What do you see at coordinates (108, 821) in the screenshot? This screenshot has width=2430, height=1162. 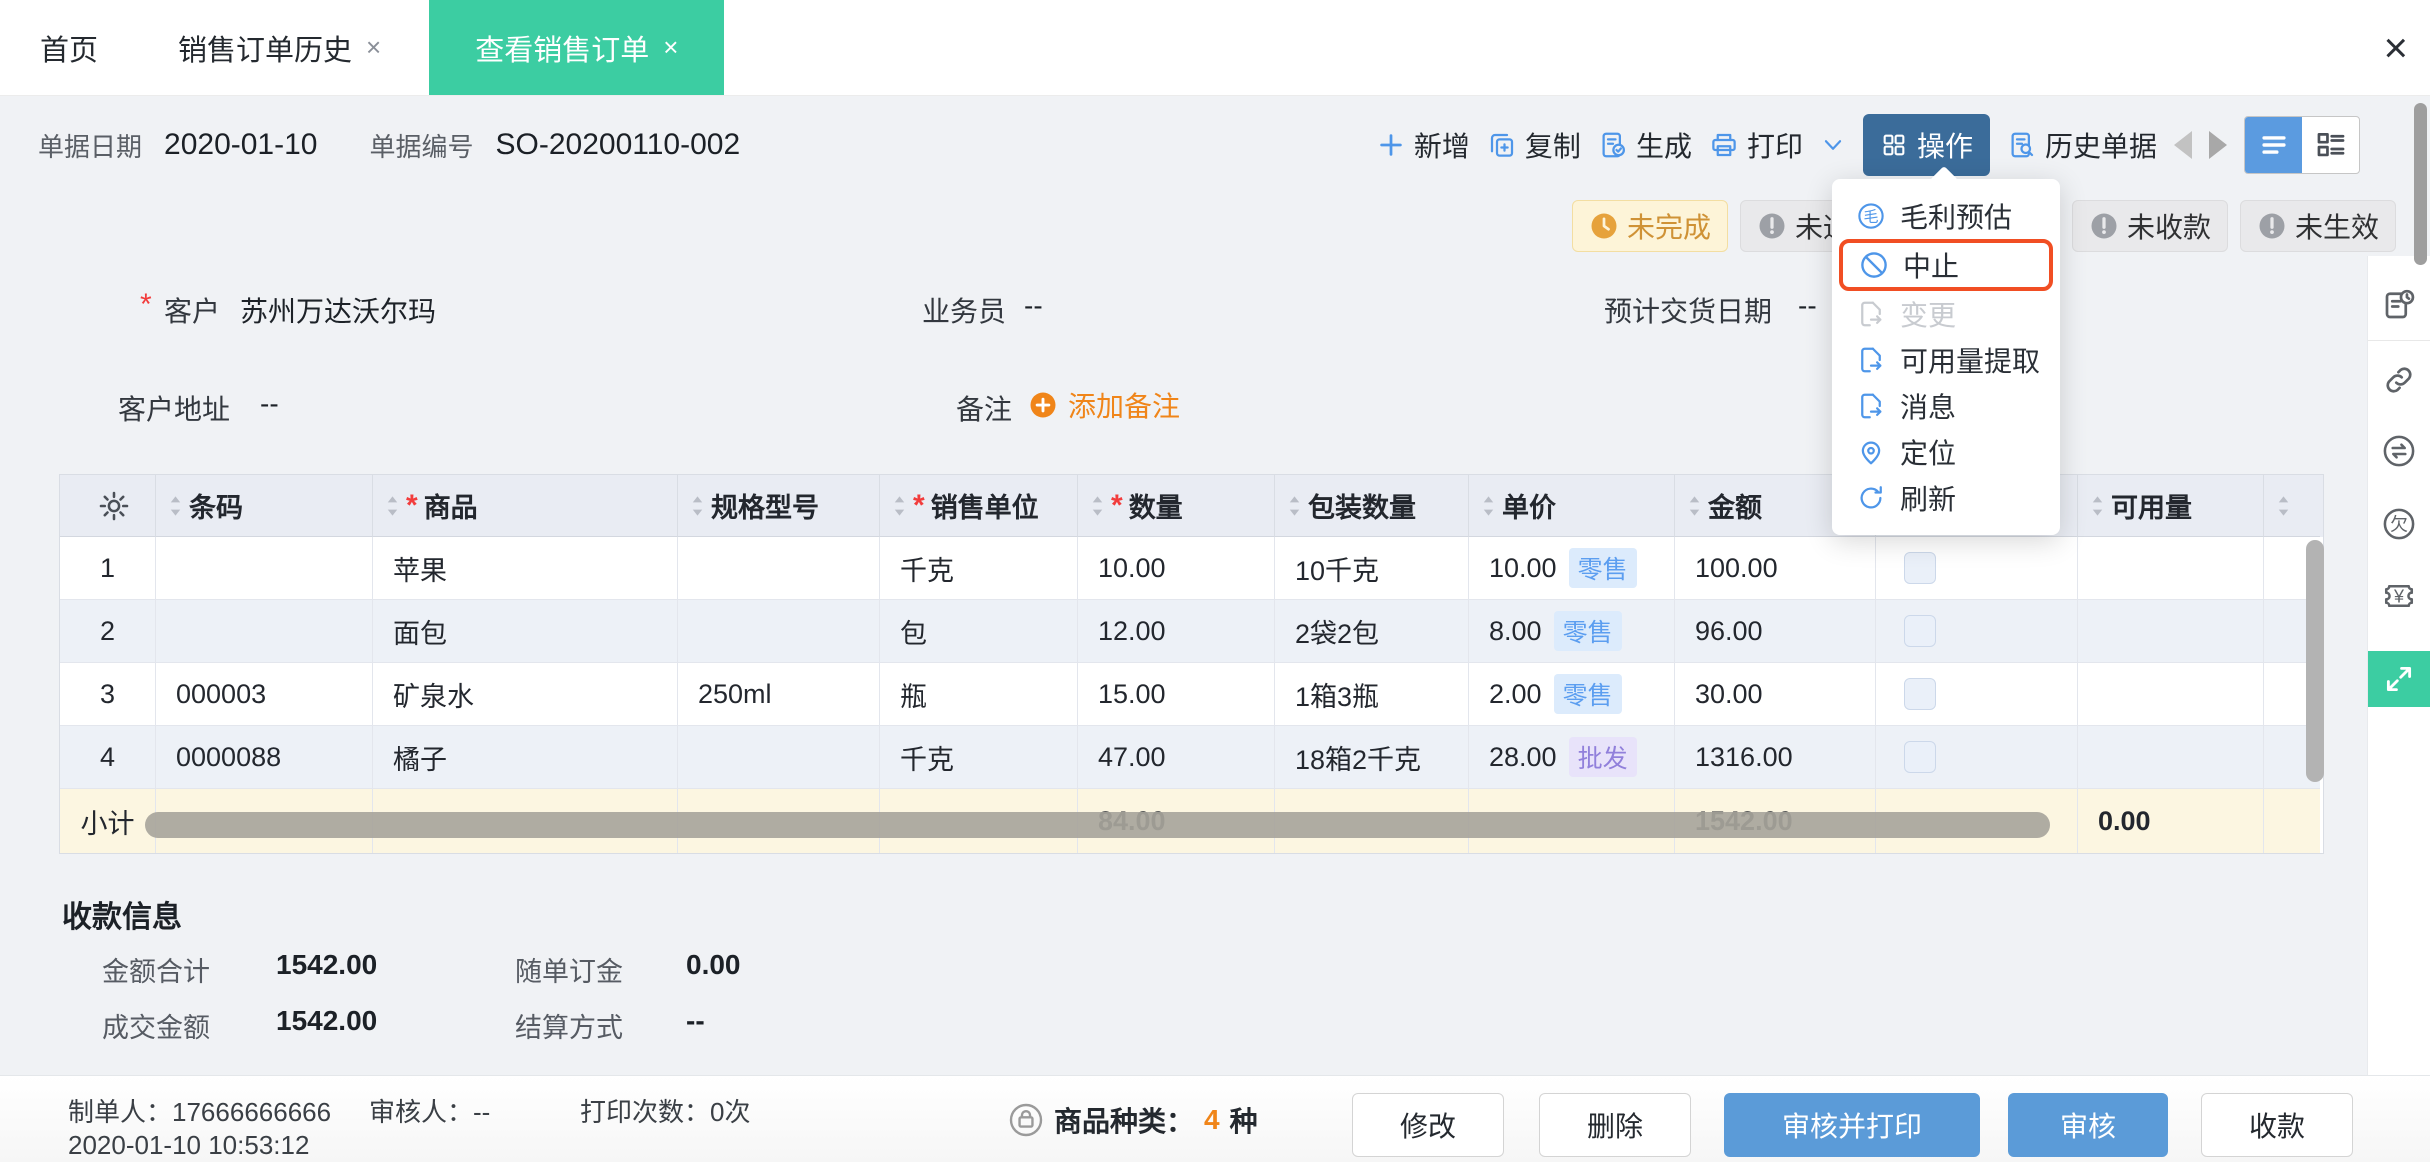 I see `subtotal-label-cell: 小计` at bounding box center [108, 821].